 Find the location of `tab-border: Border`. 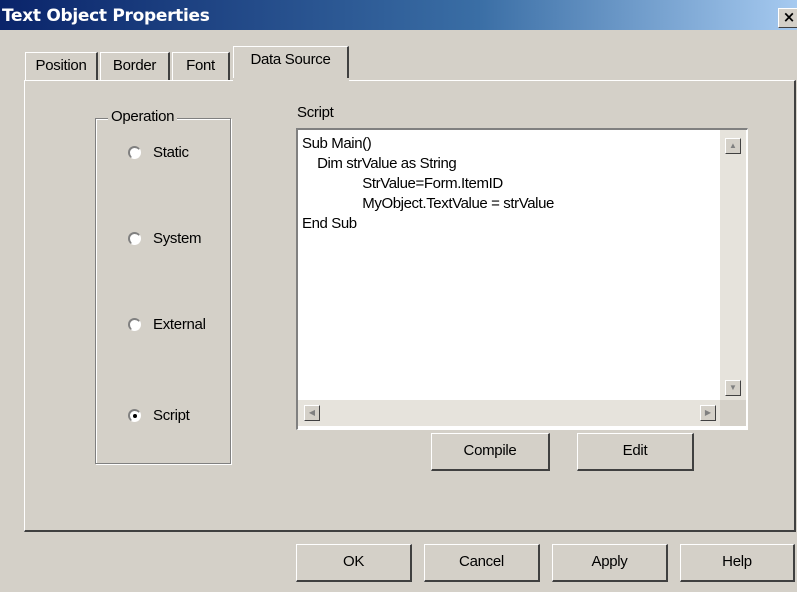

tab-border: Border is located at coordinates (135, 66).